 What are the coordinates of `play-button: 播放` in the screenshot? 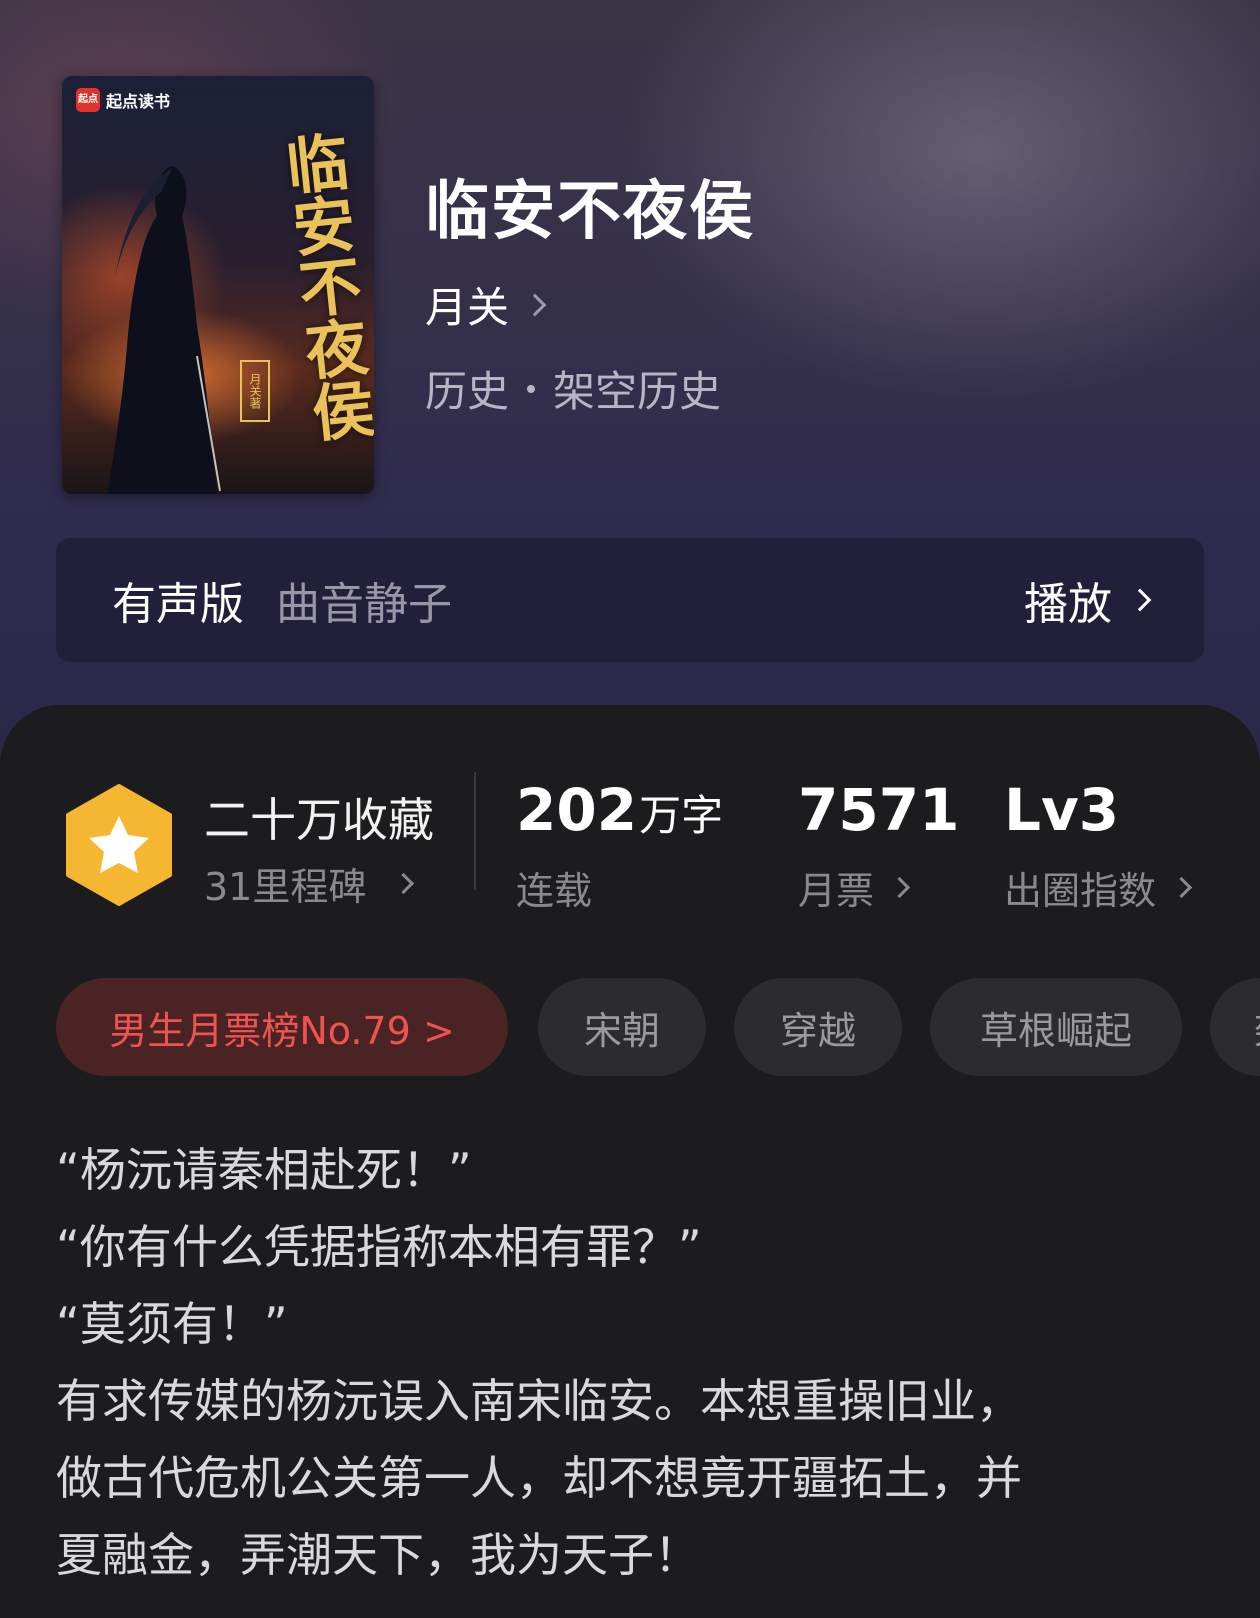 It's located at (1088, 600).